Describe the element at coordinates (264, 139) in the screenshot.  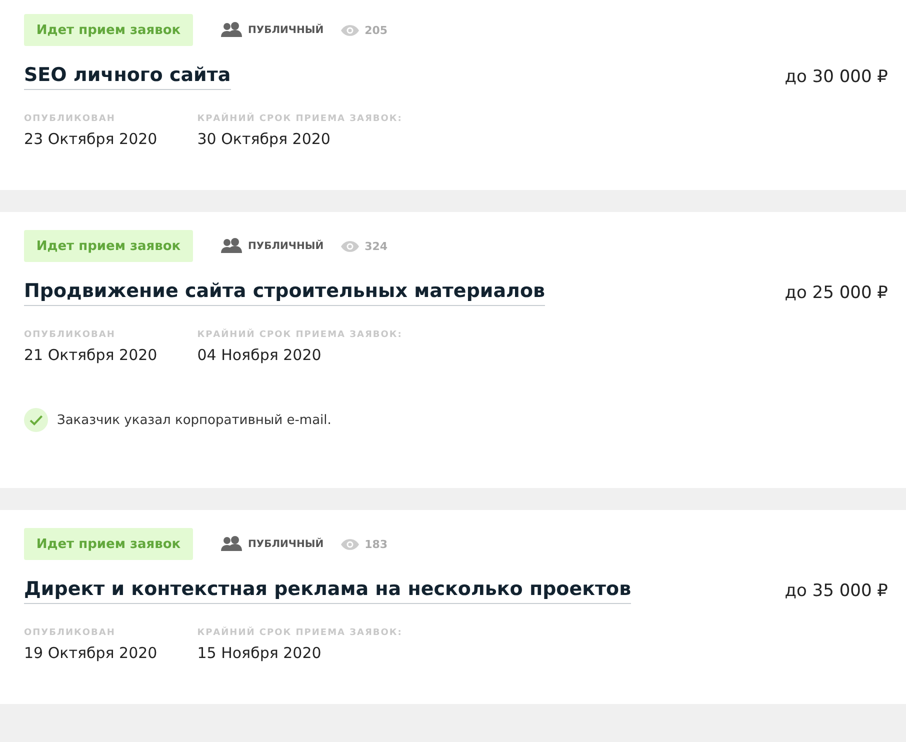
I see `deadline-date: 30 Октября 2020` at that location.